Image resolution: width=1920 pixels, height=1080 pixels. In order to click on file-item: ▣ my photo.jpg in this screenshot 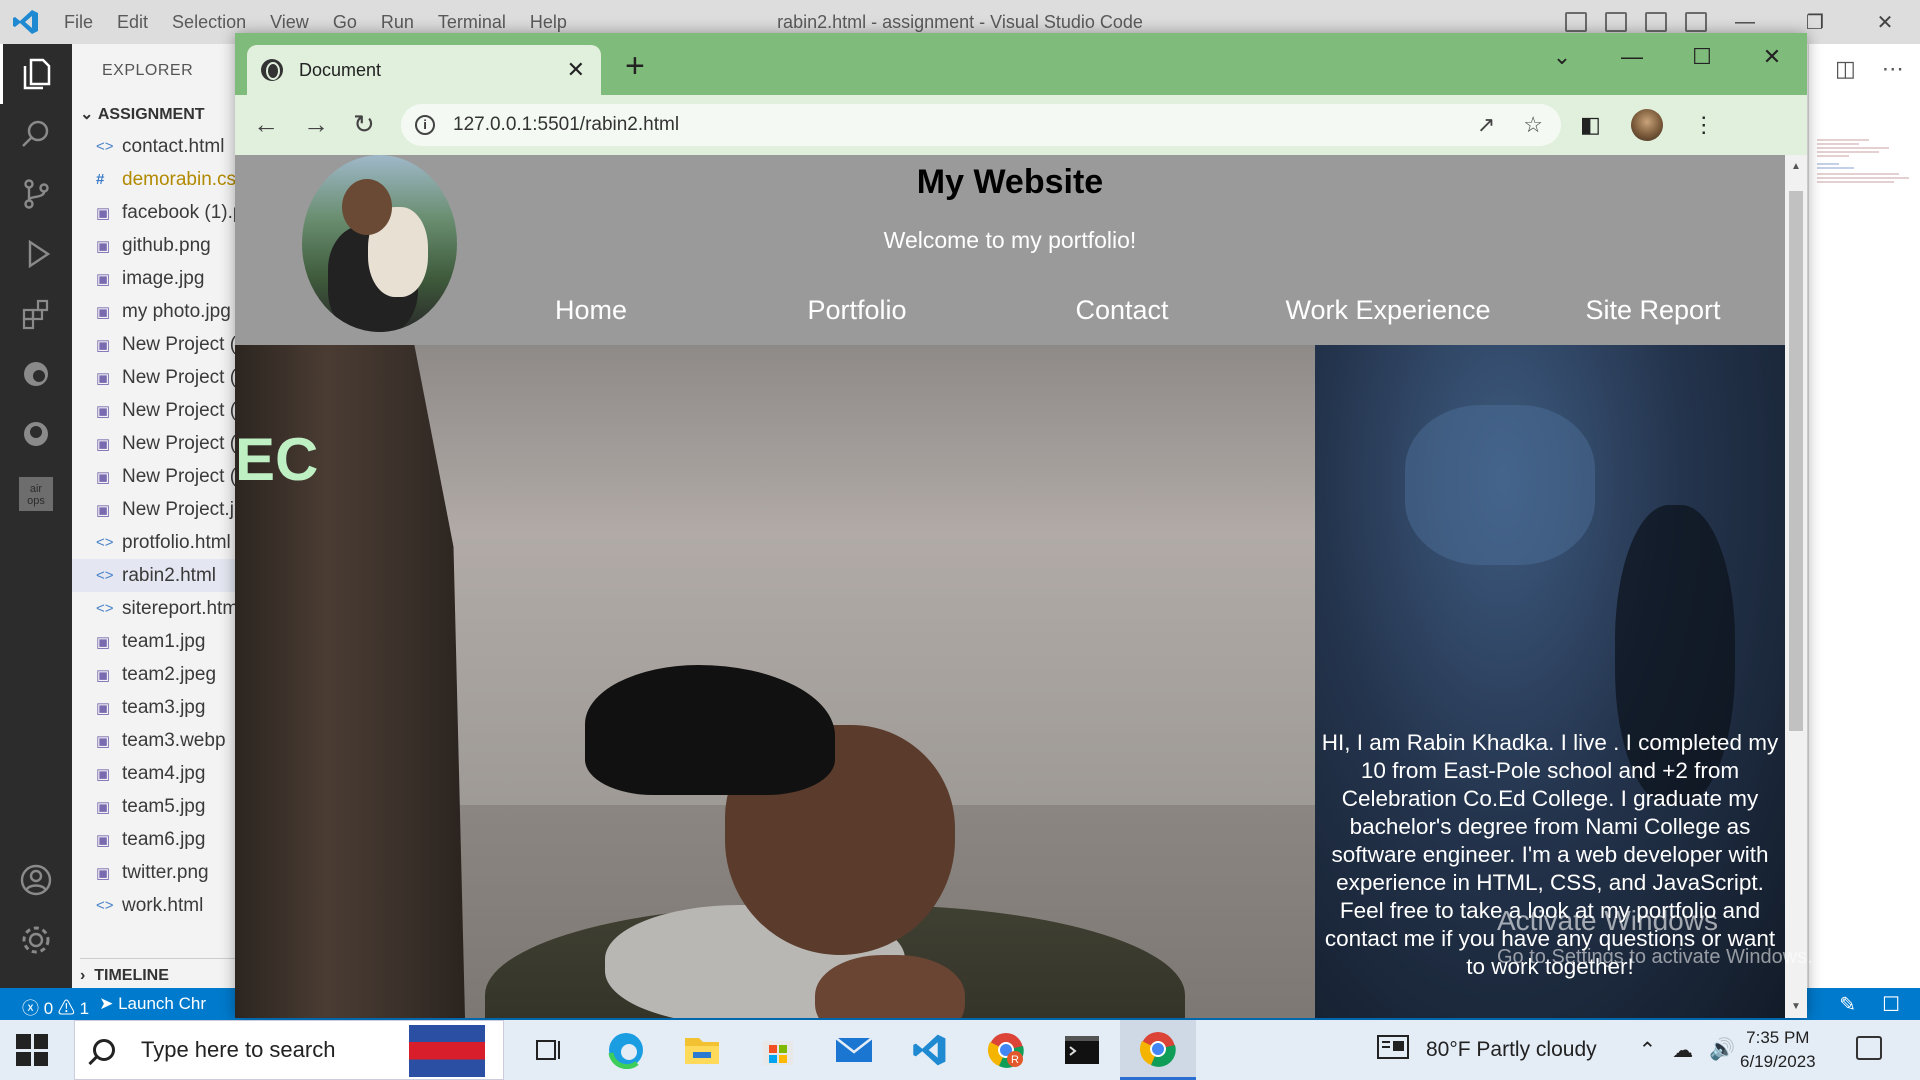, I will do `click(157, 311)`.